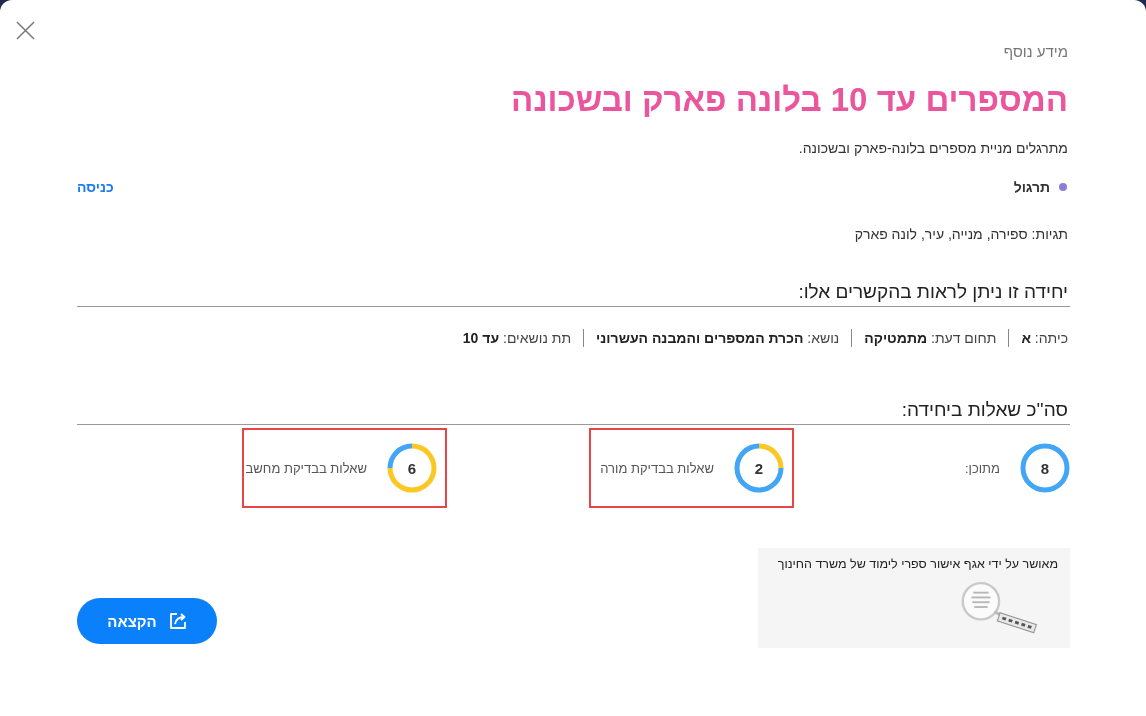 The width and height of the screenshot is (1146, 716). What do you see at coordinates (982, 468) in the screenshot?
I see `stat-label: מתוכן:` at bounding box center [982, 468].